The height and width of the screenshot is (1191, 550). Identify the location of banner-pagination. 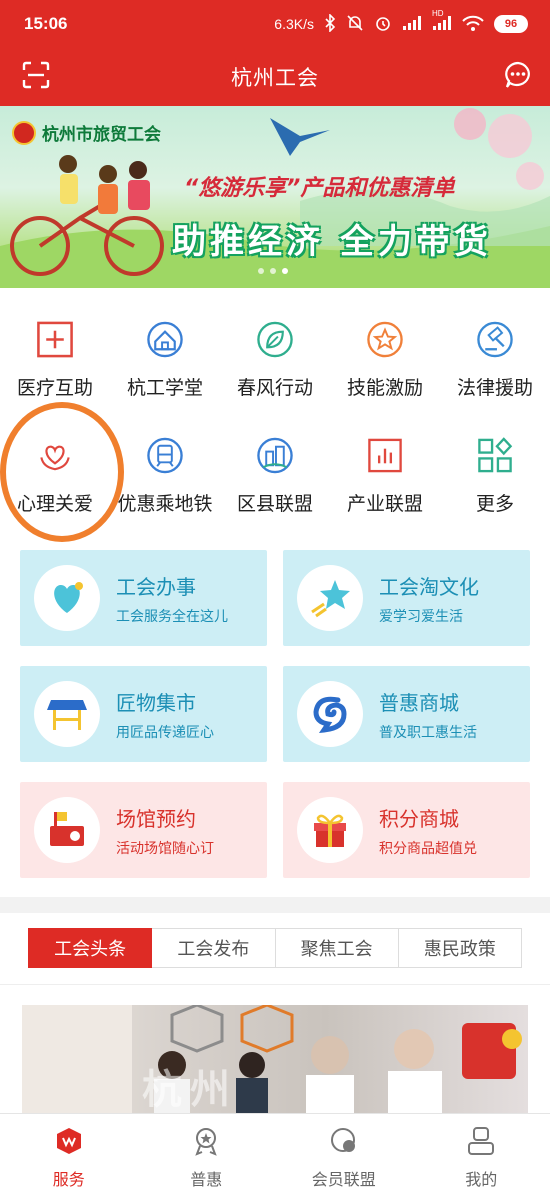
(273, 271).